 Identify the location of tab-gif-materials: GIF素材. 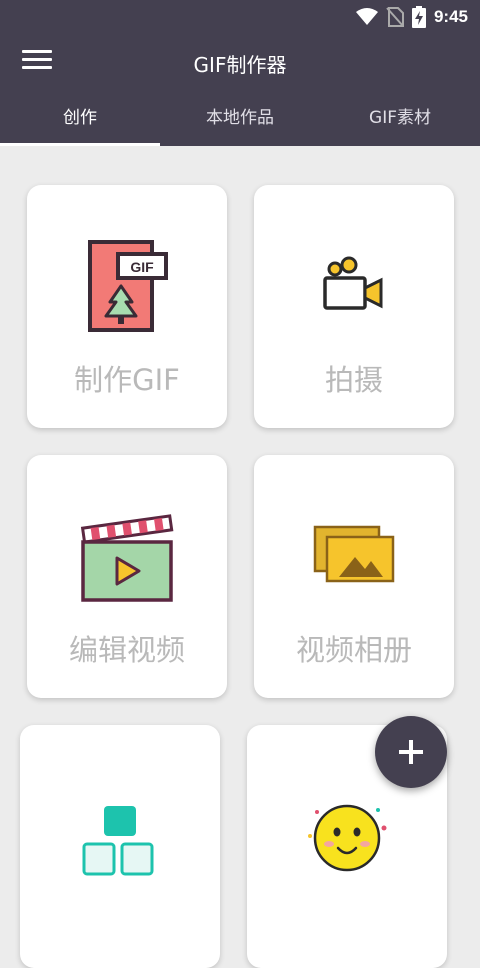
(400, 119).